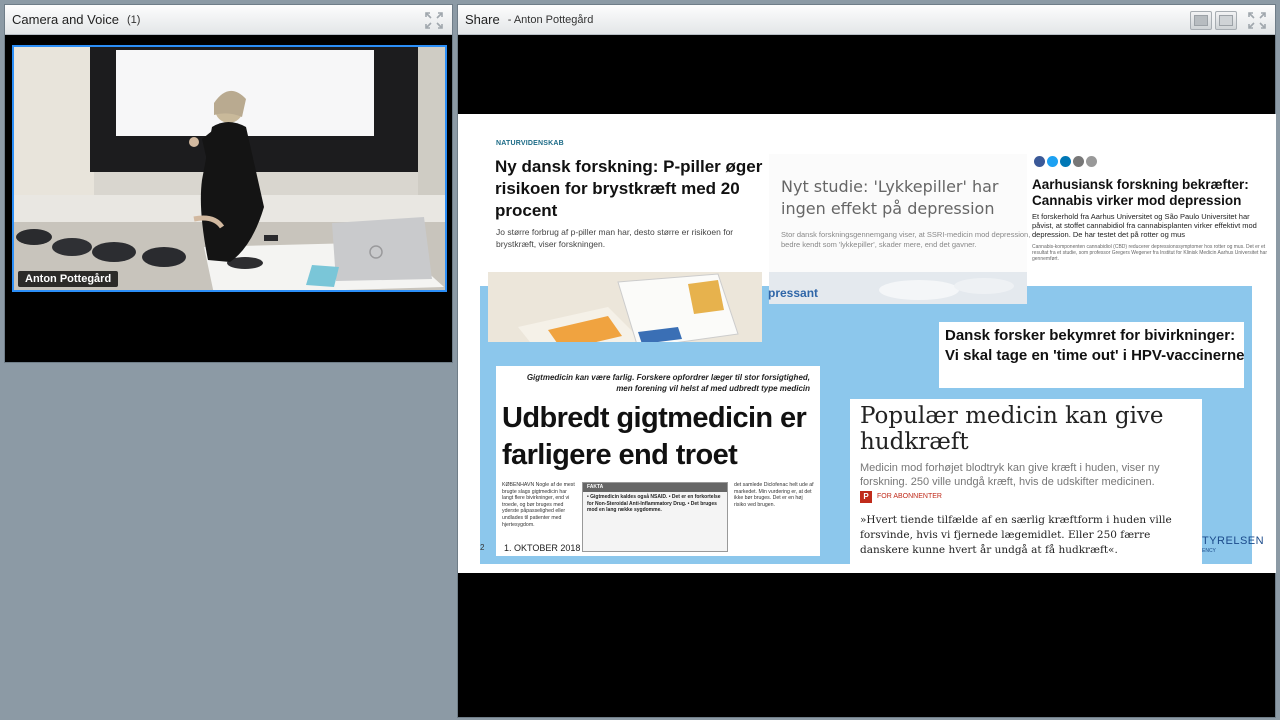 This screenshot has width=1280, height=720. Describe the element at coordinates (1226, 20) in the screenshot. I see `layout-fit-button` at that location.